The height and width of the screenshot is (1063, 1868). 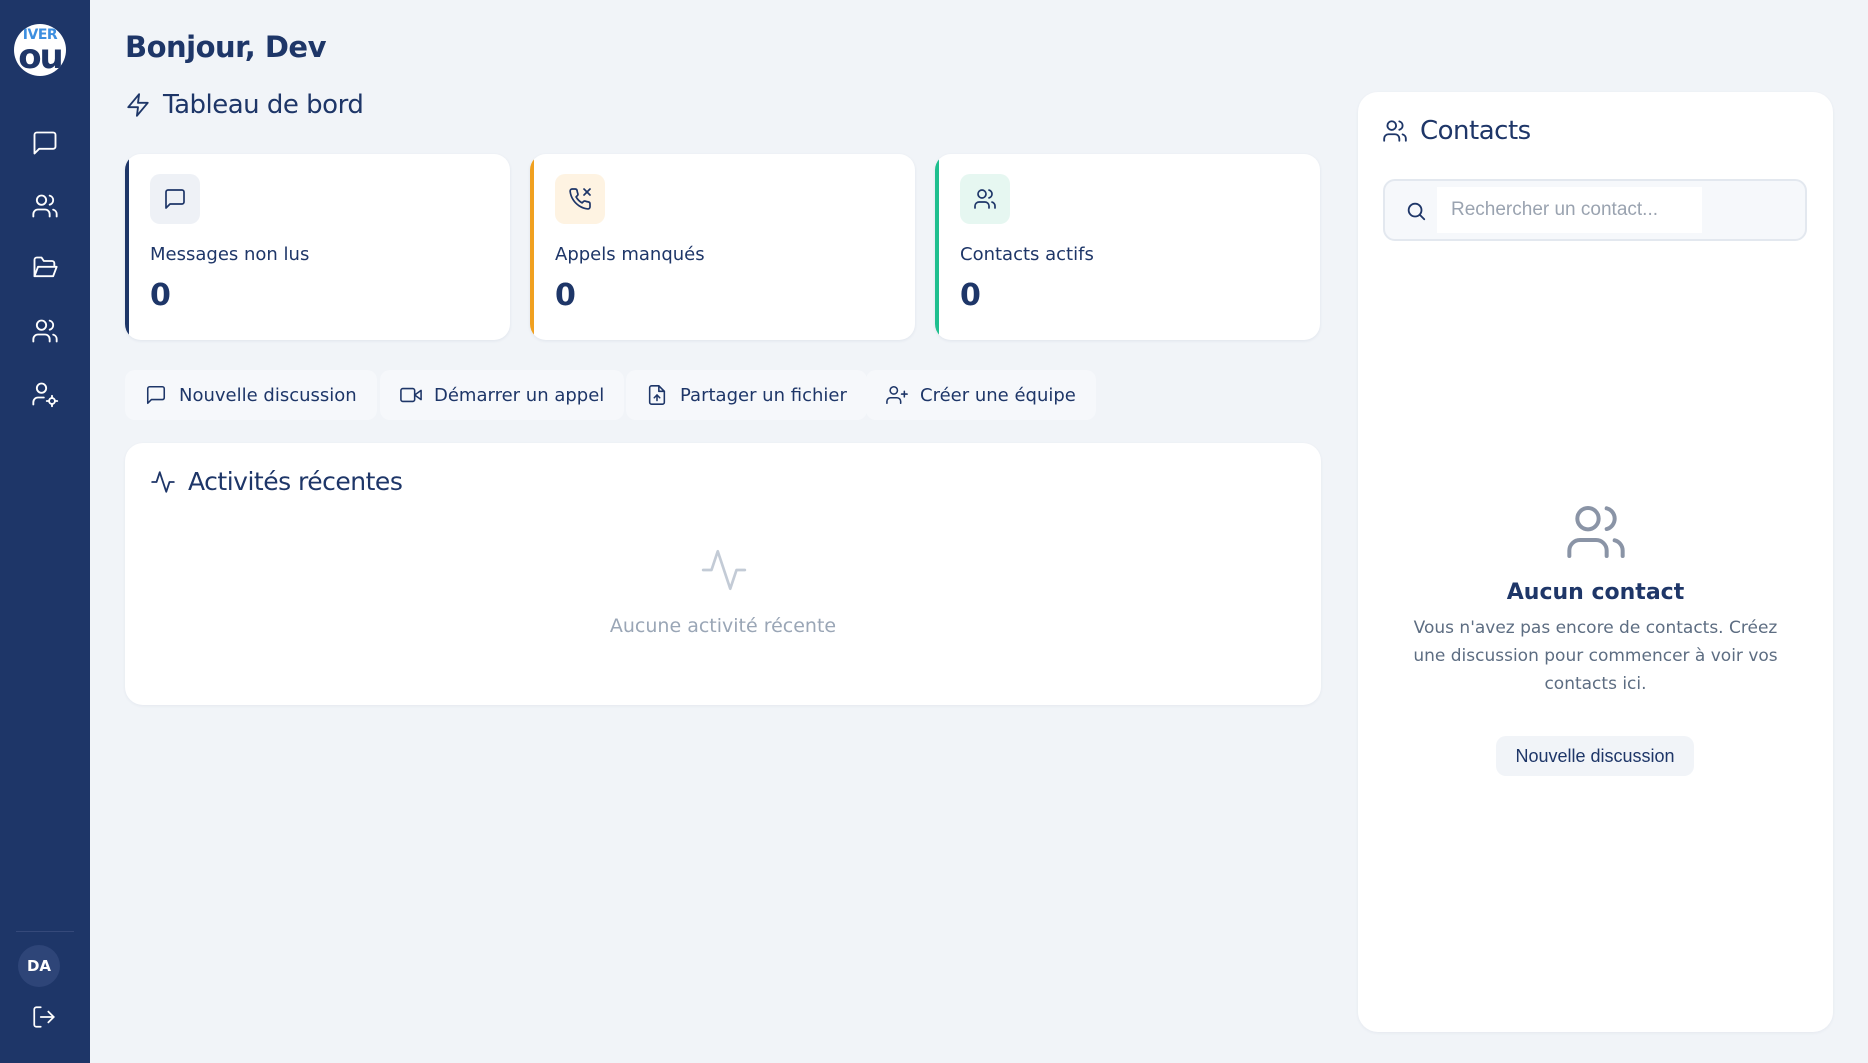 I want to click on recent-activity-header: Activités récentes, so click(x=276, y=481).